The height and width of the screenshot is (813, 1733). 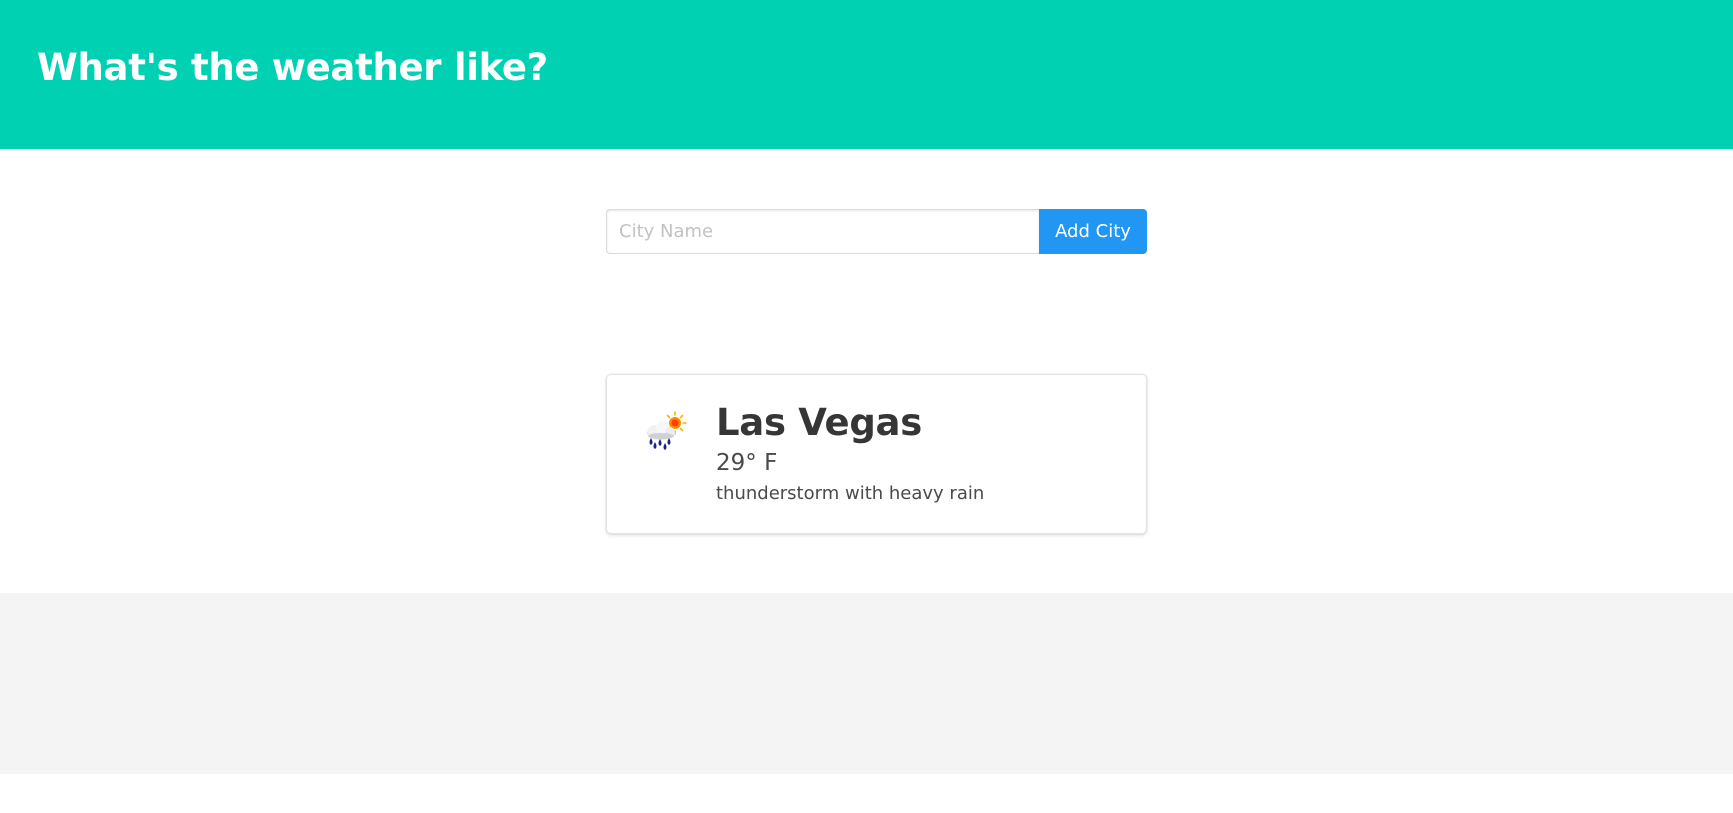 What do you see at coordinates (850, 493) in the screenshot?
I see `weather-description: thunderstorm with heavy rain` at bounding box center [850, 493].